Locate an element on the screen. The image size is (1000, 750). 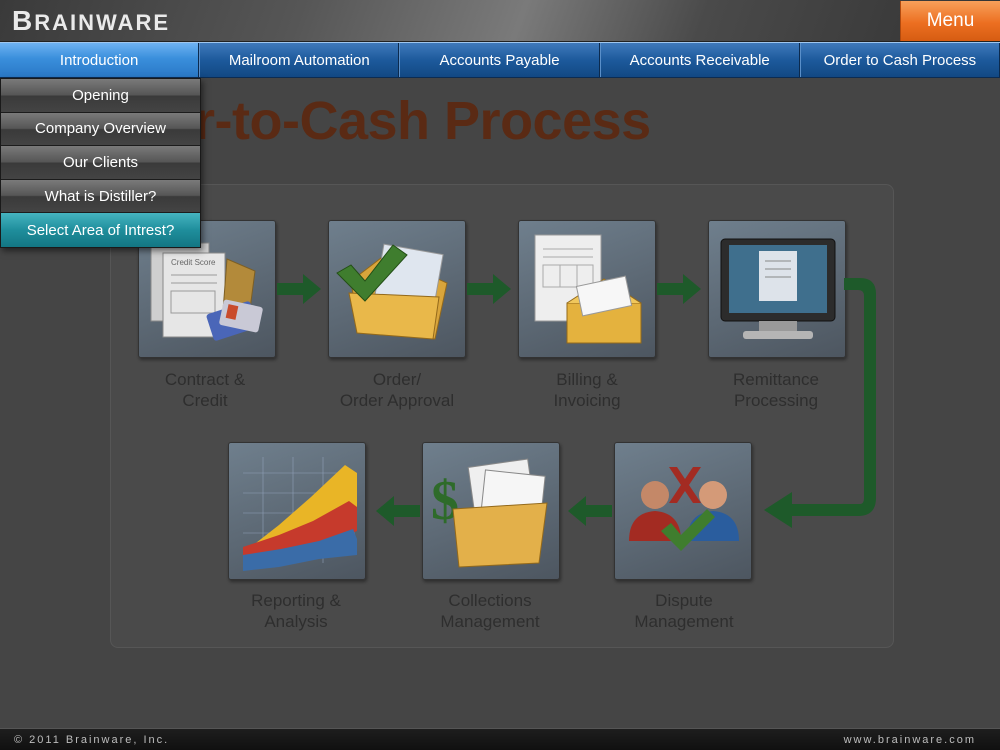
dispute-people-icon is located at coordinates (684, 509).